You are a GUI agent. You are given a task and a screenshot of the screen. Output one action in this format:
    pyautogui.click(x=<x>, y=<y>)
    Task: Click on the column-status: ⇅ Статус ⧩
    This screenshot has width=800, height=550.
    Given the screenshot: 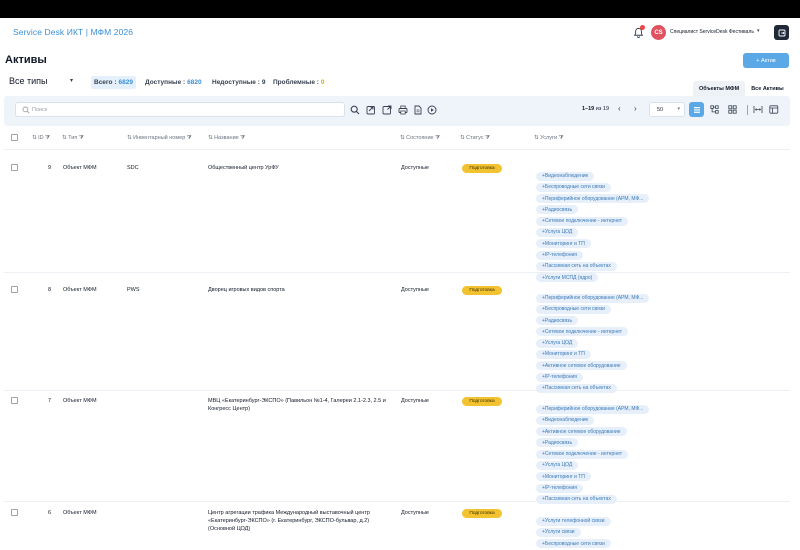 What is the action you would take?
    pyautogui.click(x=475, y=138)
    